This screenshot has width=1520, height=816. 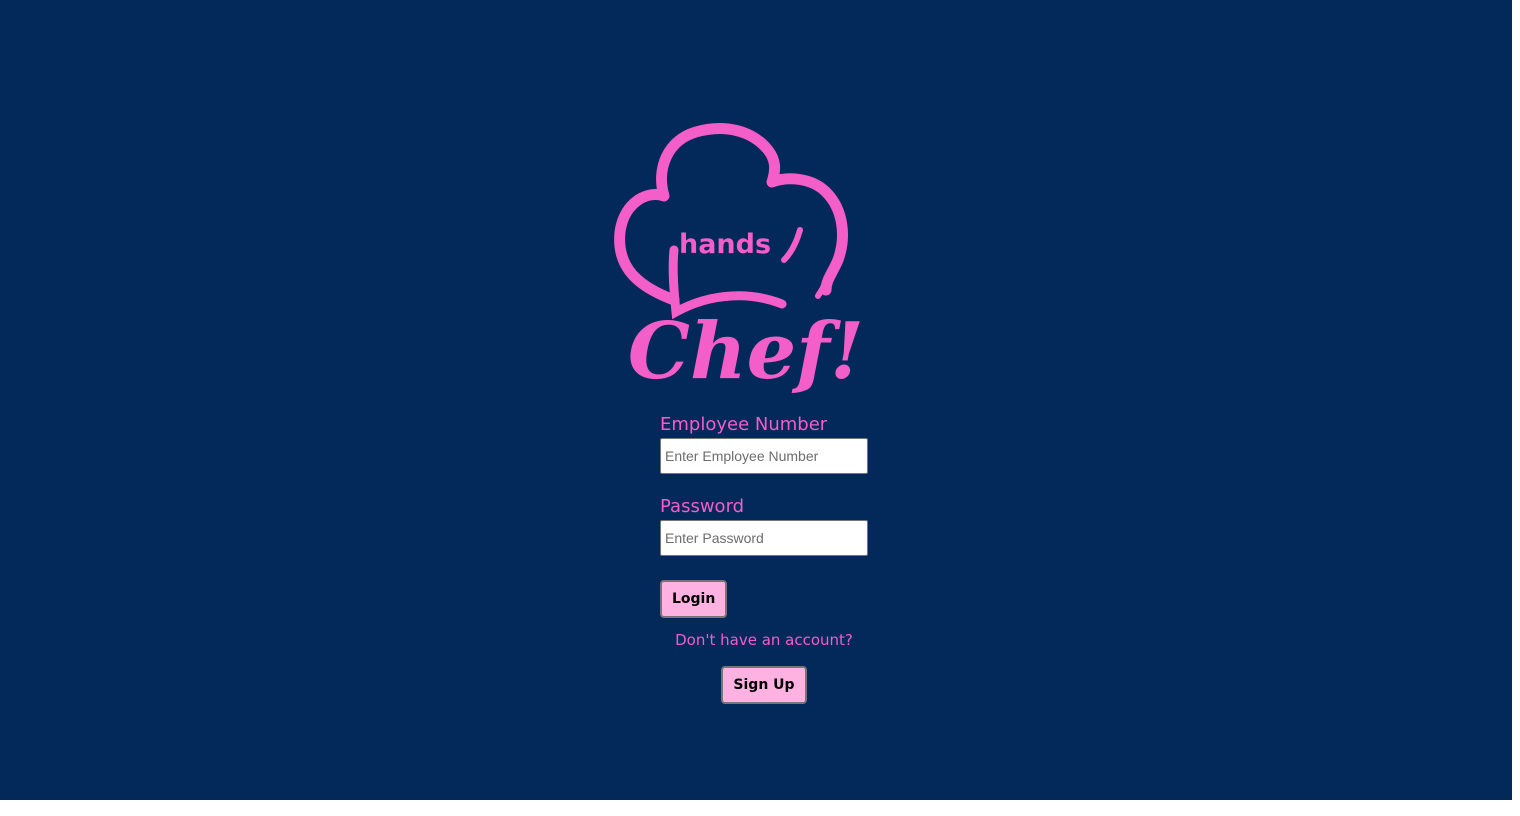 I want to click on password-input, so click(x=764, y=538).